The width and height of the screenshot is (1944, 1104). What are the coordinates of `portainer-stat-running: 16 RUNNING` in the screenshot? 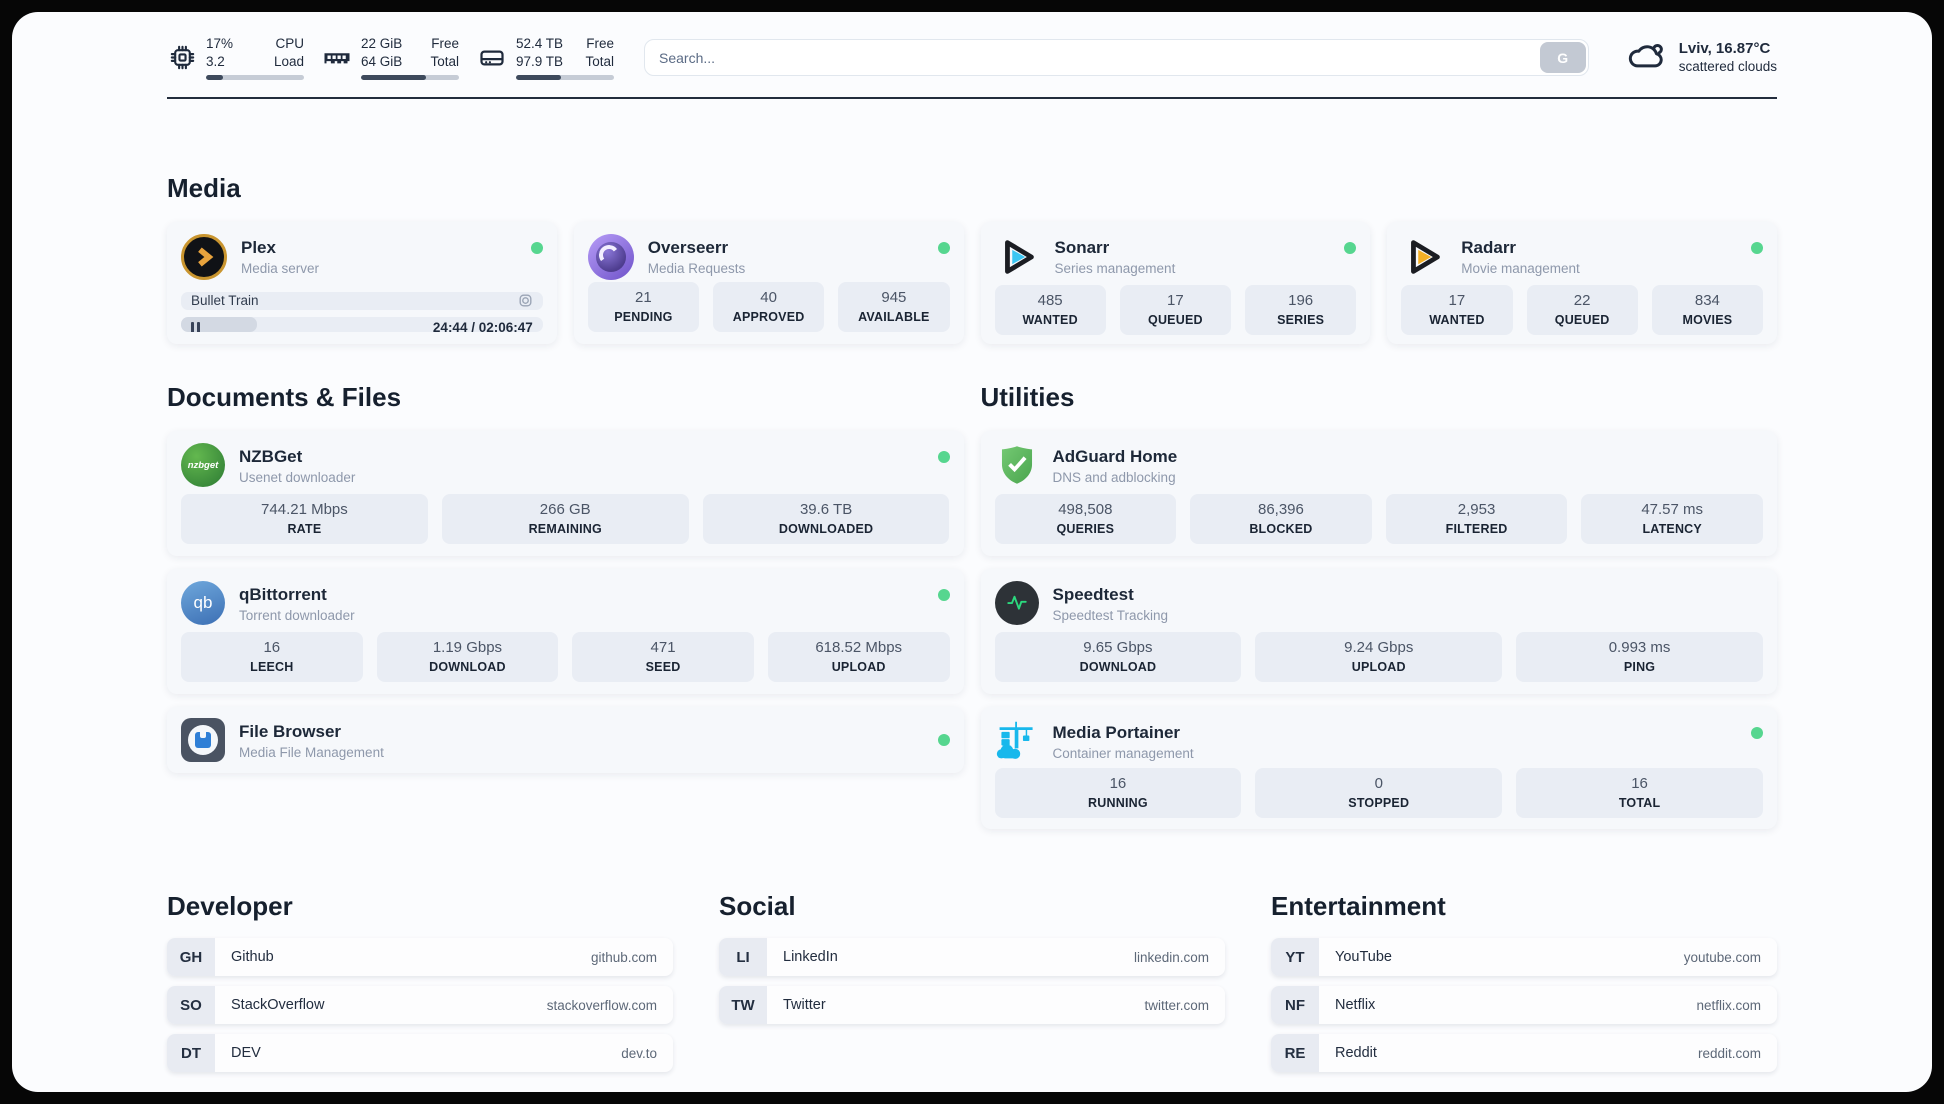 It's located at (1118, 793).